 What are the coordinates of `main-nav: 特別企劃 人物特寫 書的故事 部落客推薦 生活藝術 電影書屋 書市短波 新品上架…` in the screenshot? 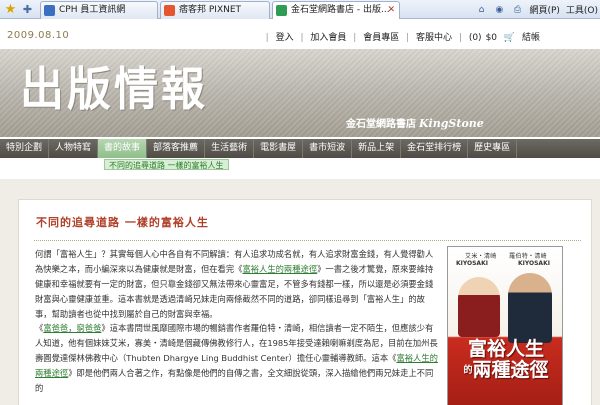 It's located at (300, 148).